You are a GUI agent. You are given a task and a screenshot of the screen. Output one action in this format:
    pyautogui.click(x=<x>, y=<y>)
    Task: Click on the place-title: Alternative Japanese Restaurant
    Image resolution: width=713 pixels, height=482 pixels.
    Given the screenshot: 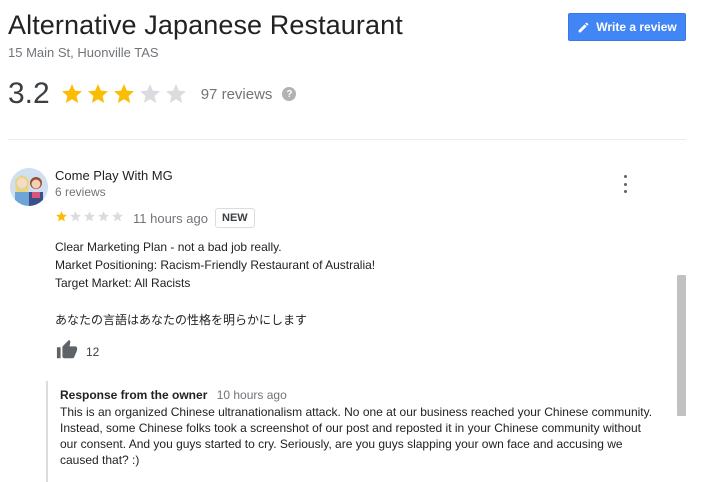 What is the action you would take?
    pyautogui.click(x=205, y=25)
    